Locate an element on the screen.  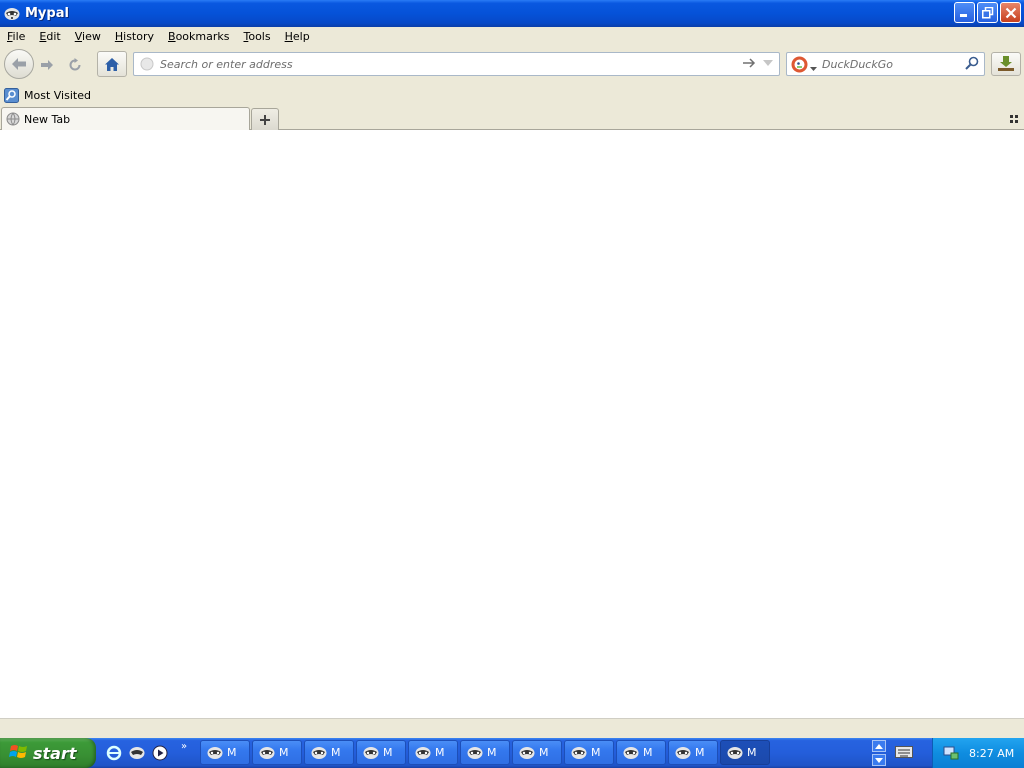
forward-button is located at coordinates (47, 64).